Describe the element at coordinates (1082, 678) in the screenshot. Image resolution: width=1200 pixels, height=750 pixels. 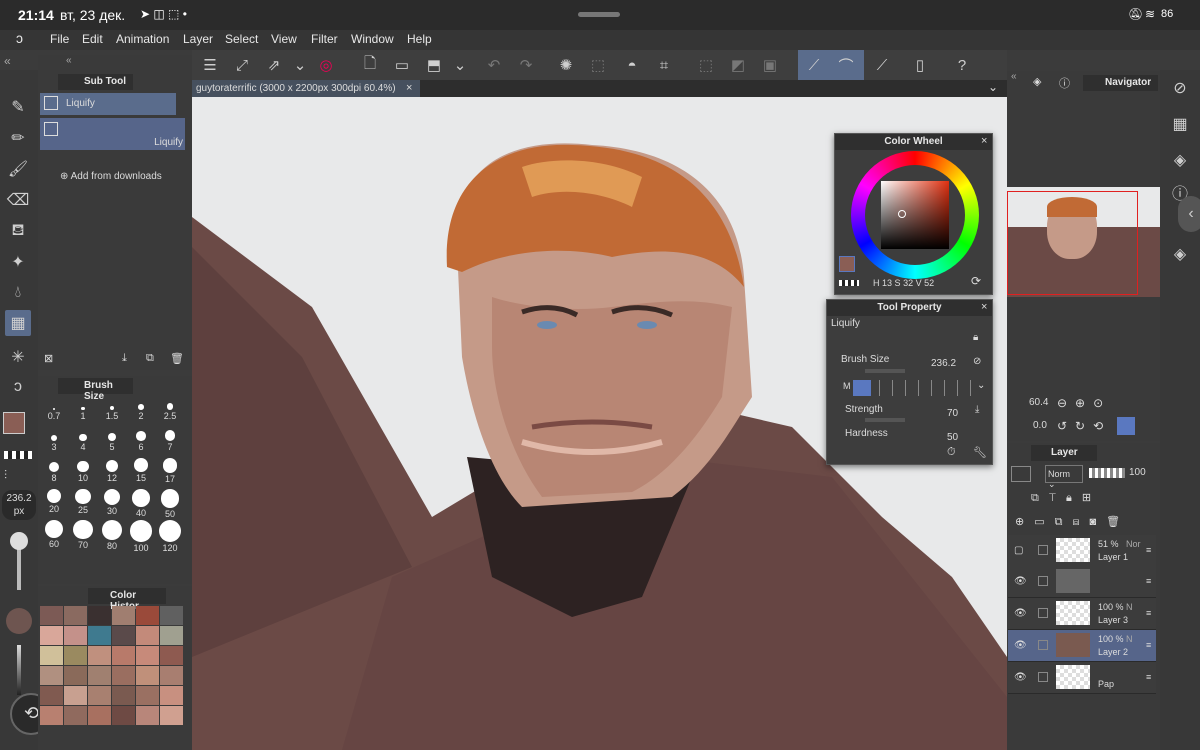
I see `layer-row: 👁︎ Pap ≡` at that location.